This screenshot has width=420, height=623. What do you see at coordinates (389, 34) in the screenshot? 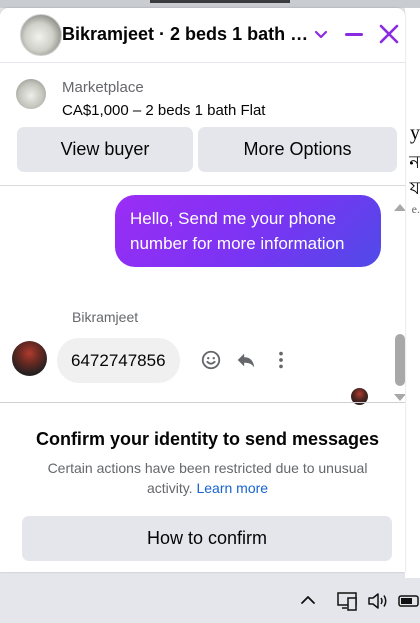
I see `close-icon` at bounding box center [389, 34].